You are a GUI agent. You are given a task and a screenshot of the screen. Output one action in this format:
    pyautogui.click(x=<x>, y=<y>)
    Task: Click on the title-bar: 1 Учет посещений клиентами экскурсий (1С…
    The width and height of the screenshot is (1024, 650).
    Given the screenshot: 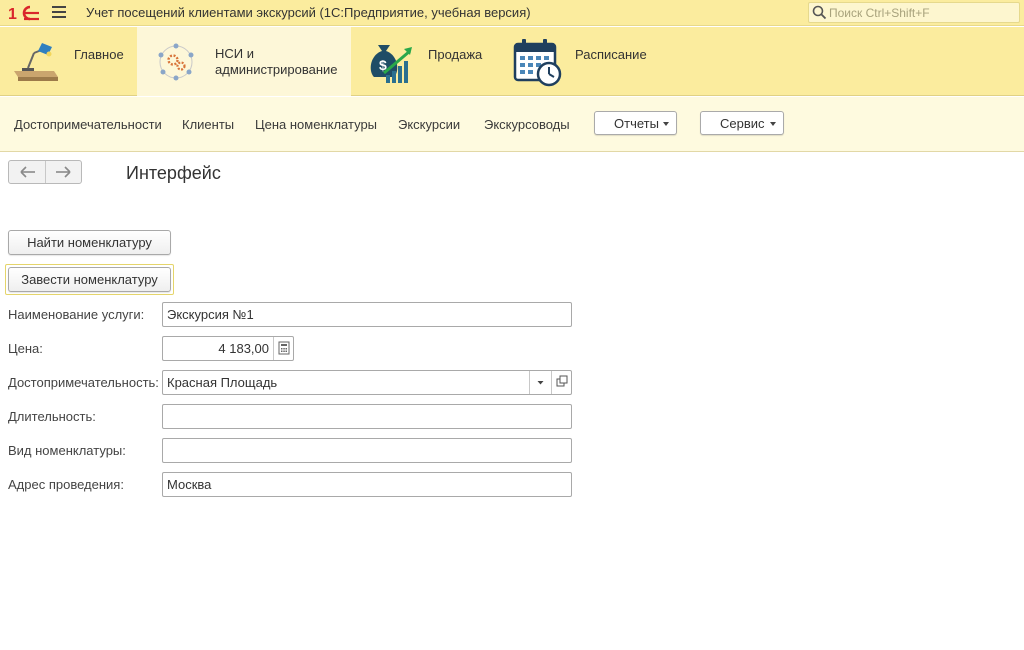 What is the action you would take?
    pyautogui.click(x=512, y=13)
    